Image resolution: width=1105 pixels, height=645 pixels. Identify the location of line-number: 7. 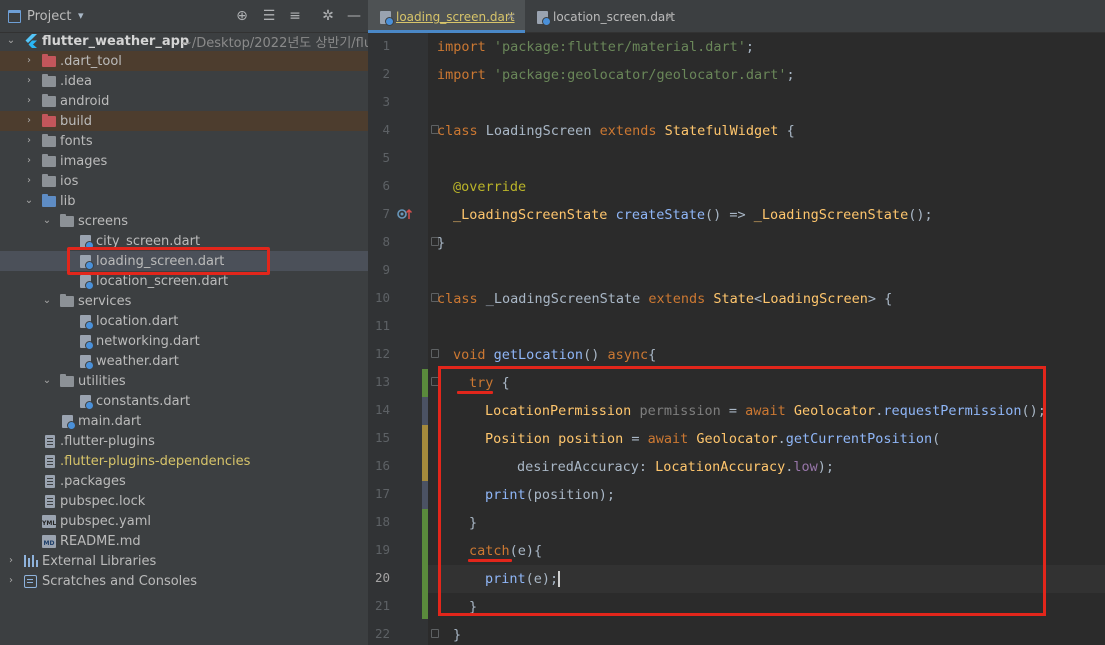
(386, 213).